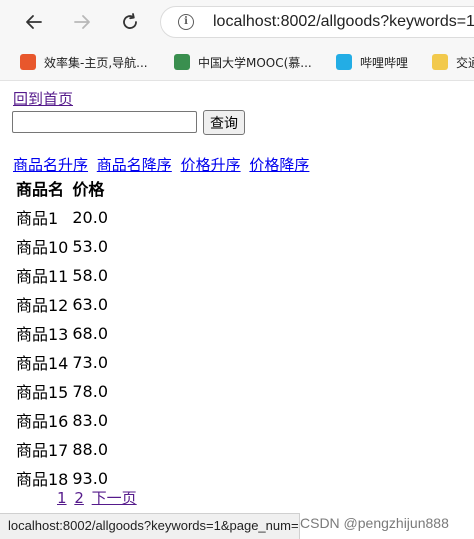 The height and width of the screenshot is (539, 474). I want to click on address-bar: i localhost:8002/allgoods?keywords=1, so click(317, 22).